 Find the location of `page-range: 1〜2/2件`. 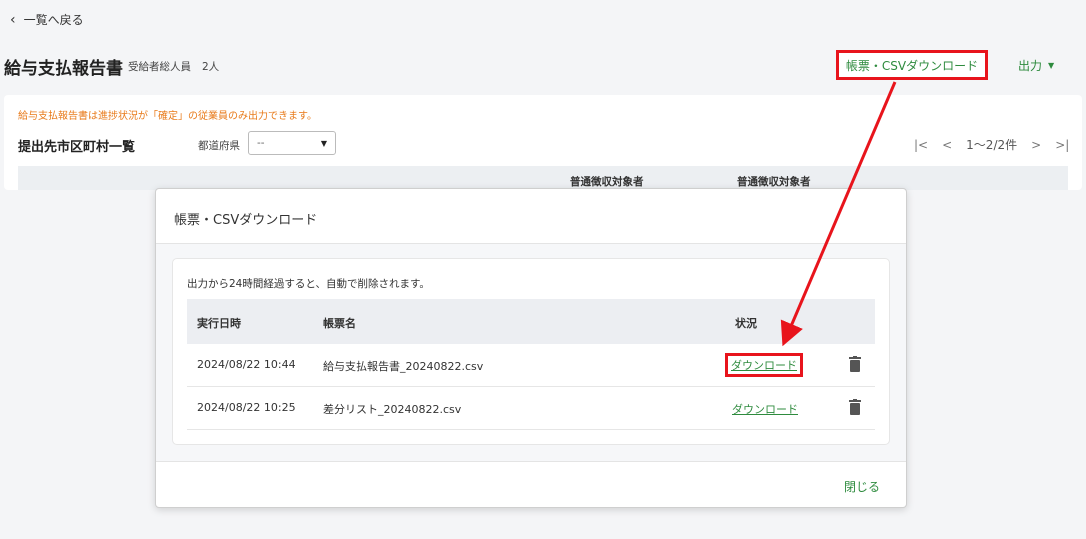

page-range: 1〜2/2件 is located at coordinates (992, 145).